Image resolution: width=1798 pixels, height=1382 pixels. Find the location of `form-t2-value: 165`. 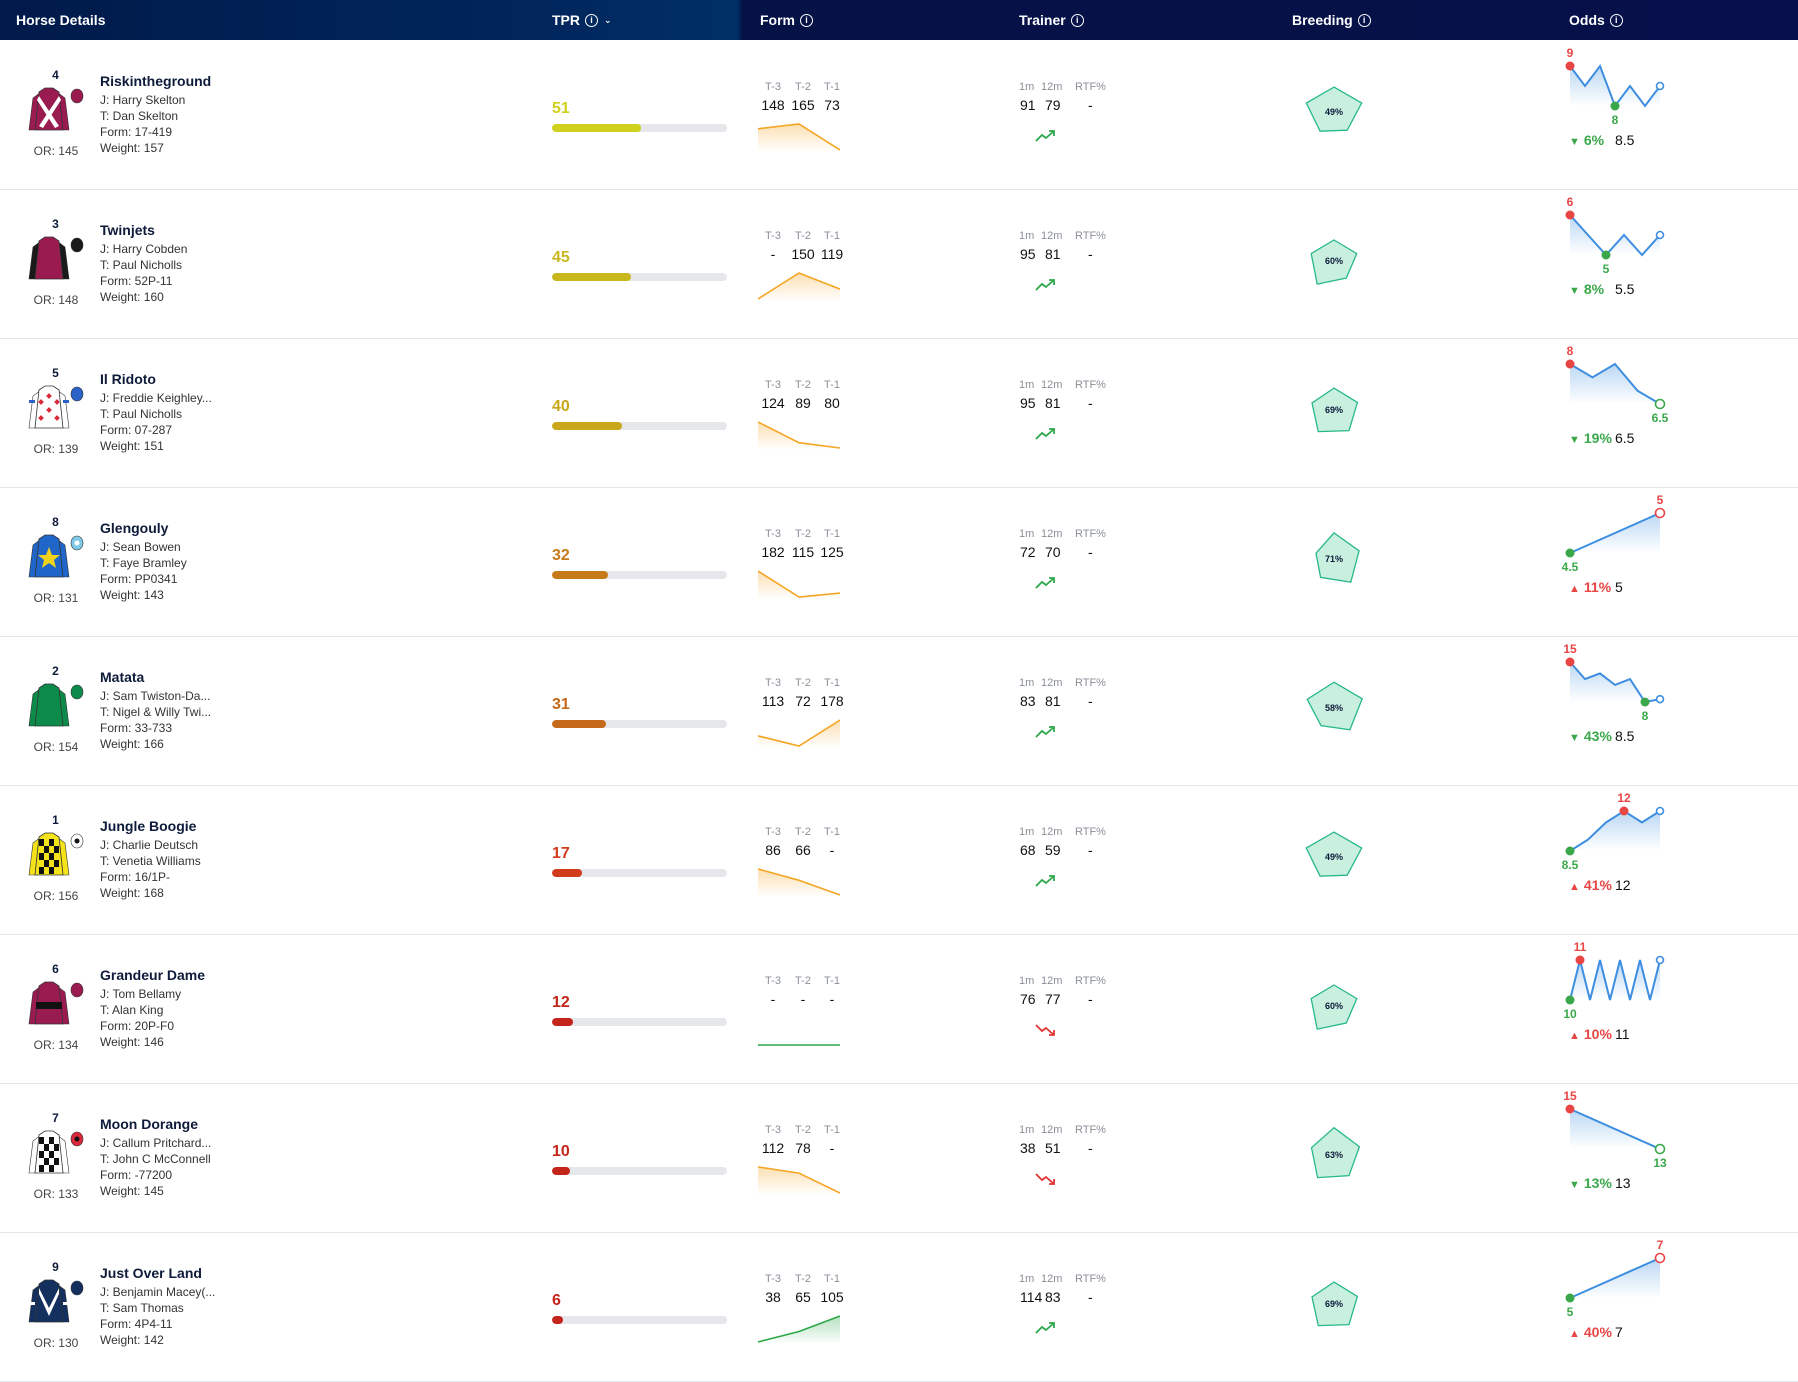

form-t2-value: 165 is located at coordinates (803, 105).